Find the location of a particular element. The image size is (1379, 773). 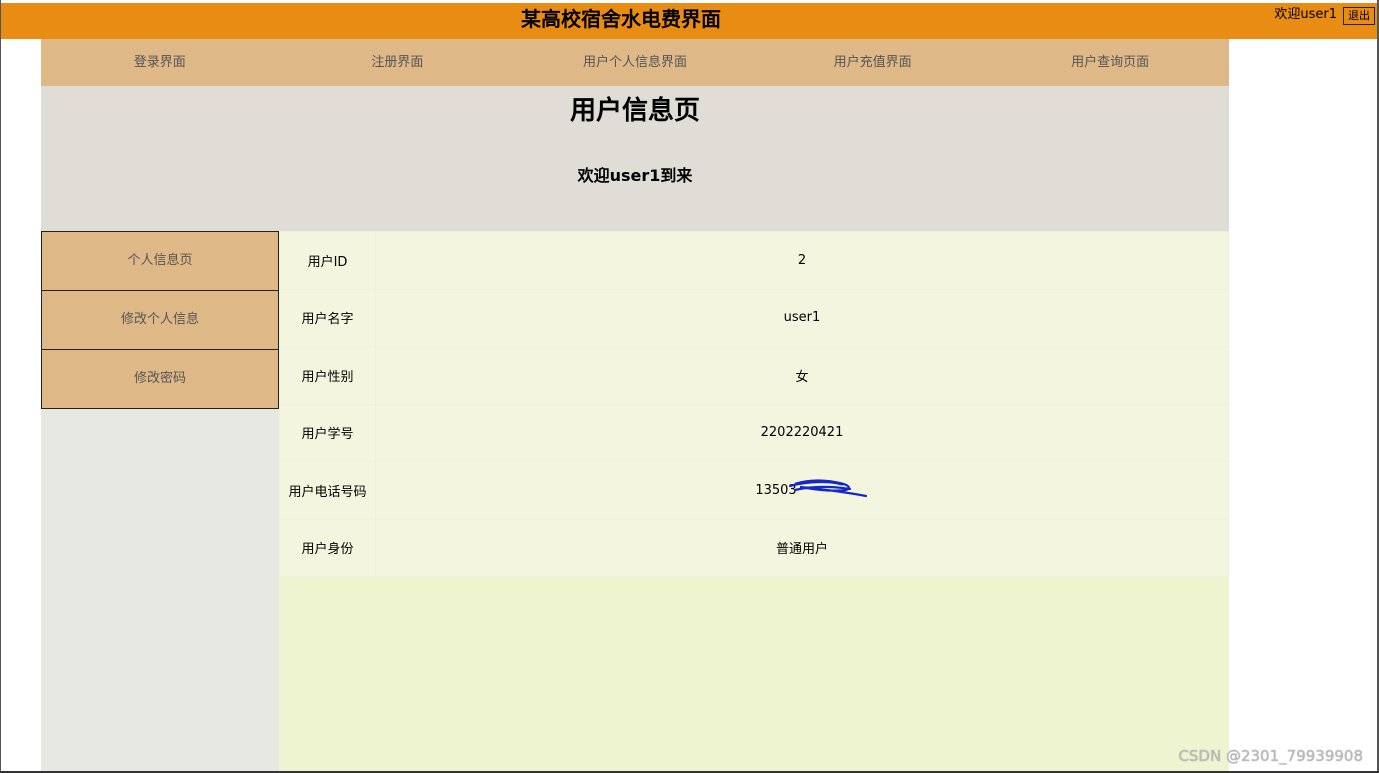

top-navigation: 登录界面 注册界面 用户个人信息界面 用户充值界面 用户查询页面 is located at coordinates (635, 62).